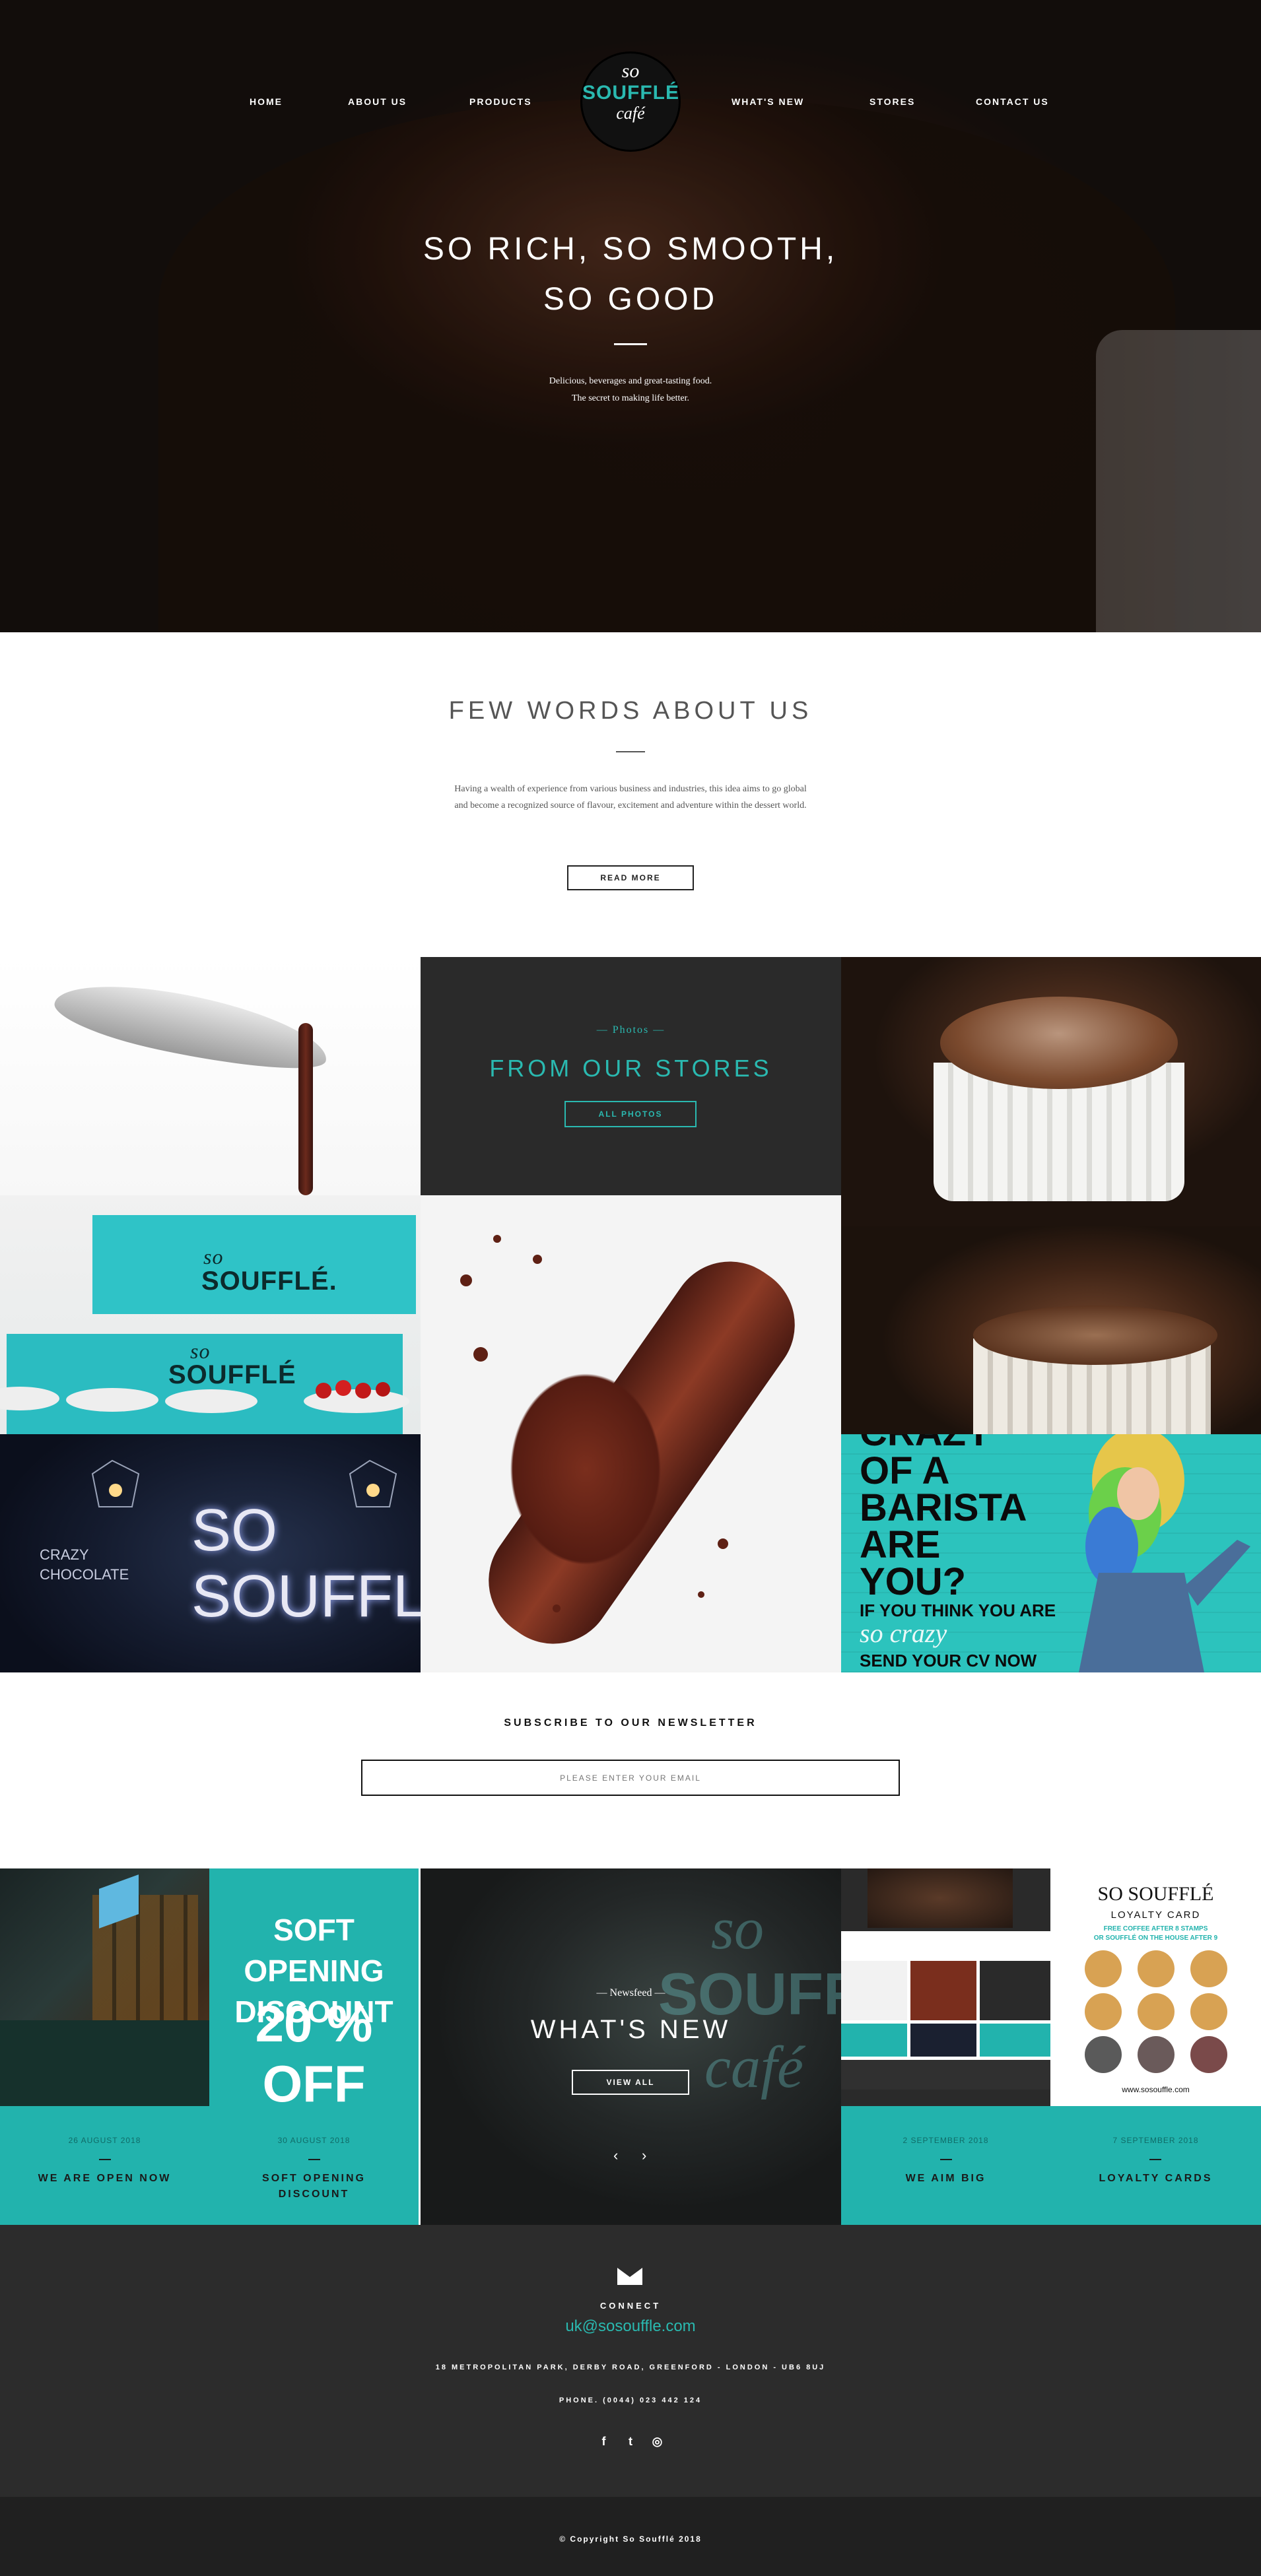 The width and height of the screenshot is (1261, 2576). I want to click on social-links: f t ◎, so click(630, 2442).